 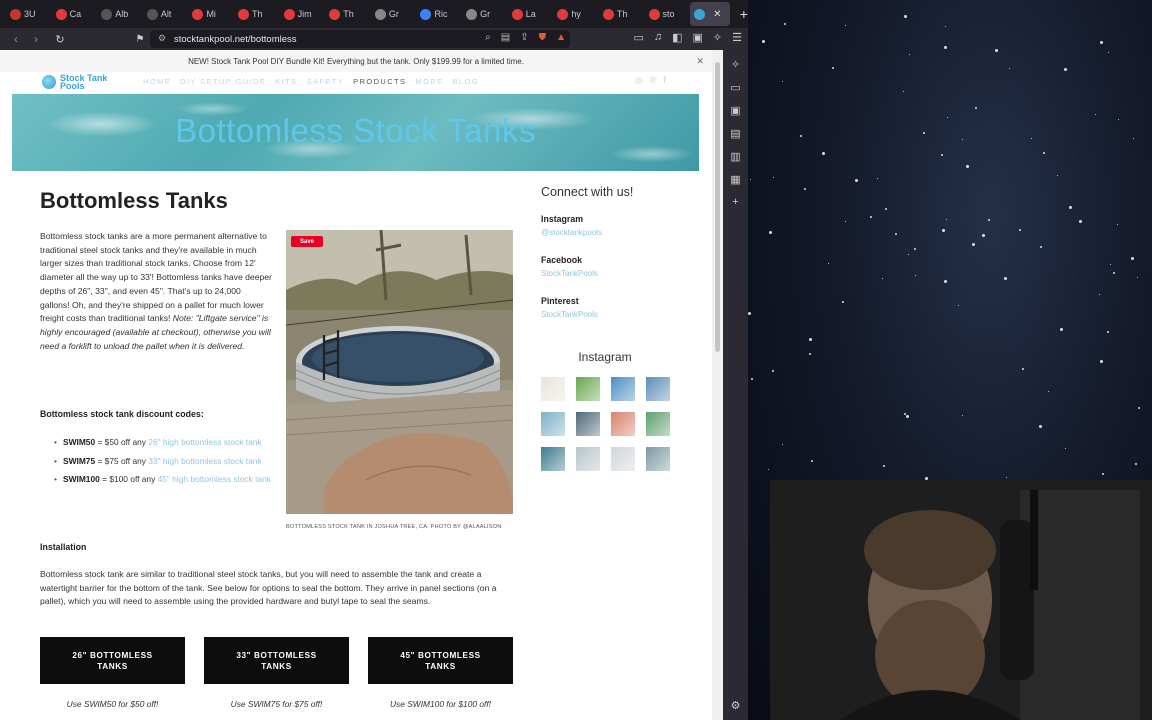 I want to click on instagram-link: @stocktankpools, so click(x=571, y=232).